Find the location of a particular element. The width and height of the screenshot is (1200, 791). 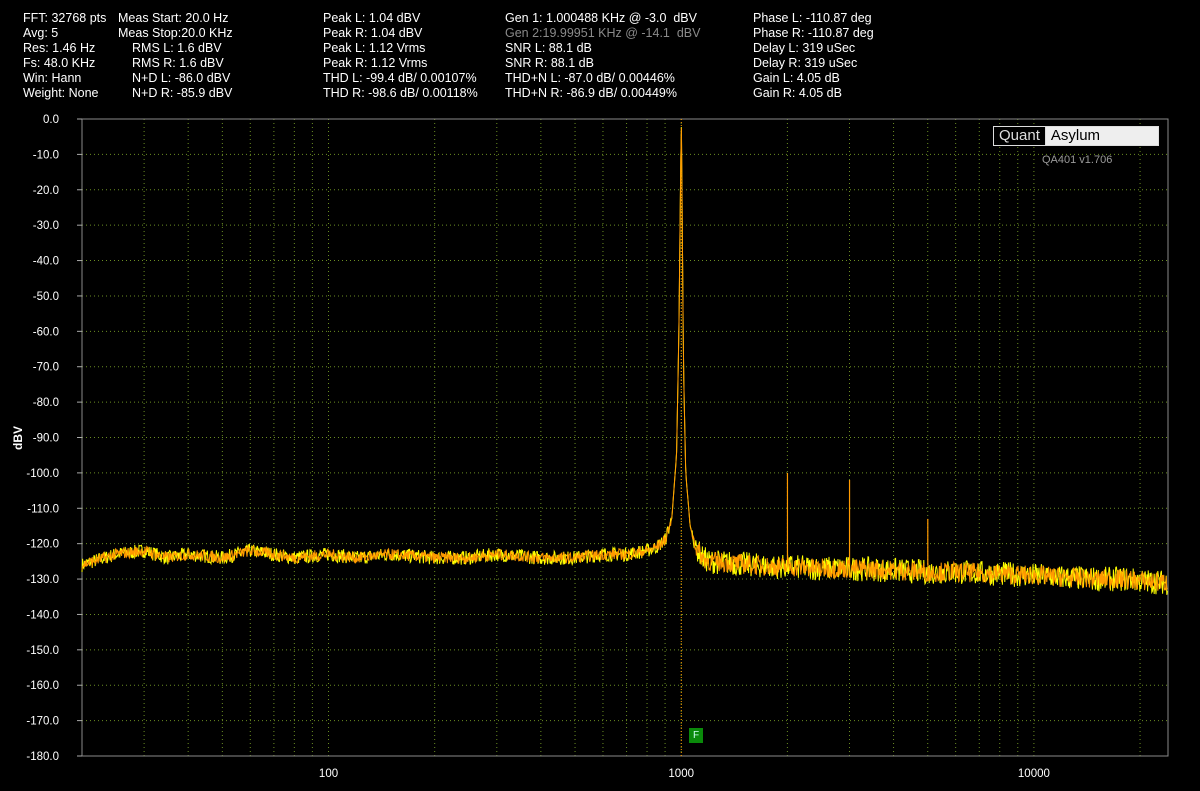

y-tick-label: -140.0 is located at coordinates (42, 615).